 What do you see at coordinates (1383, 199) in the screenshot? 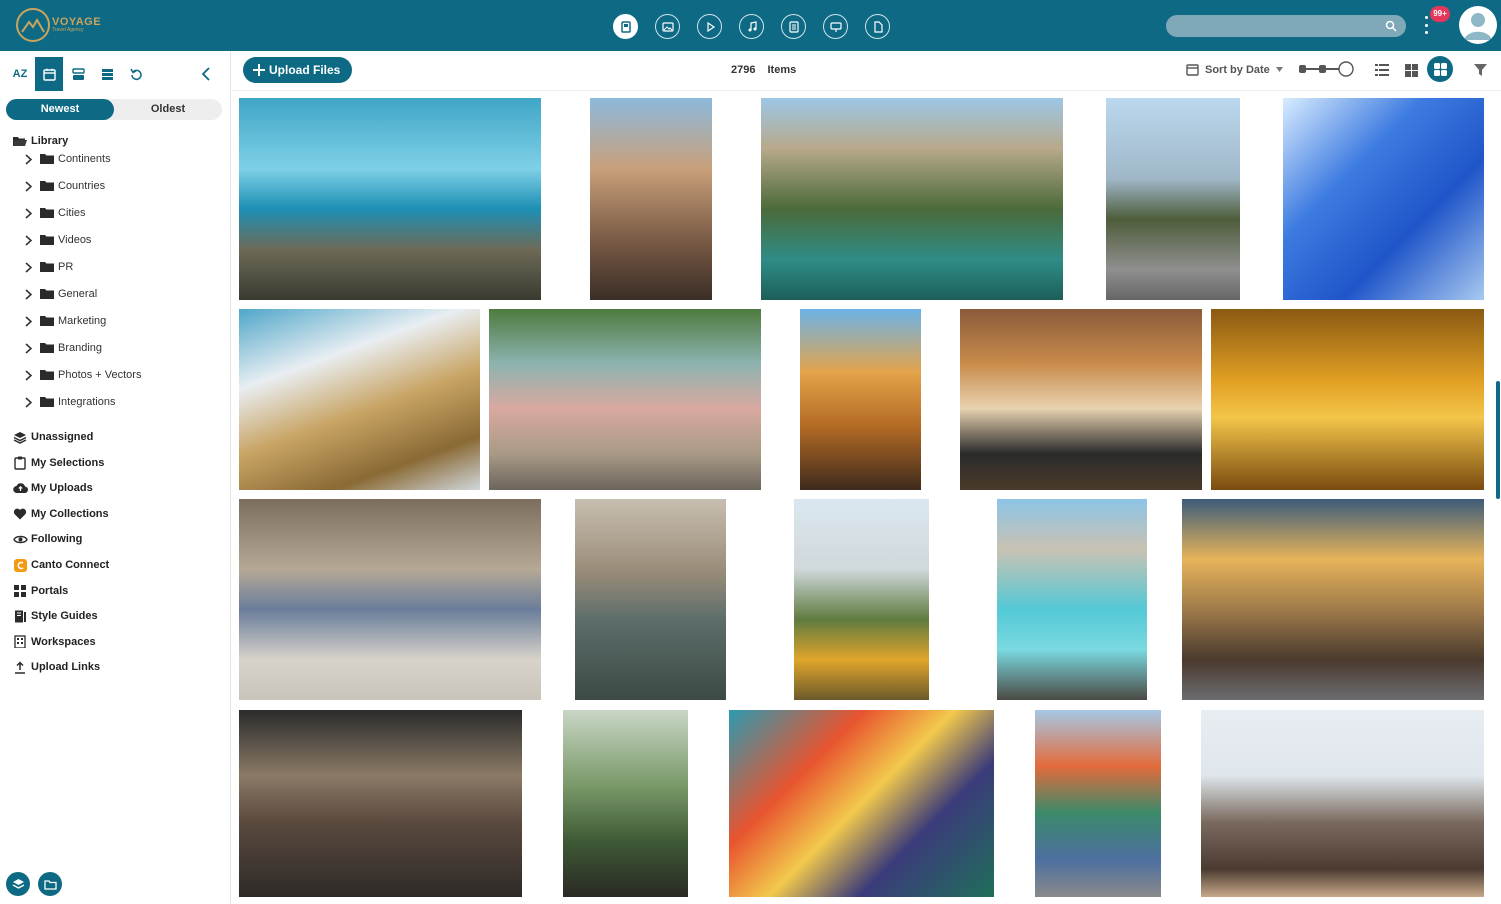
I see `thumbnail-blue-stairs` at bounding box center [1383, 199].